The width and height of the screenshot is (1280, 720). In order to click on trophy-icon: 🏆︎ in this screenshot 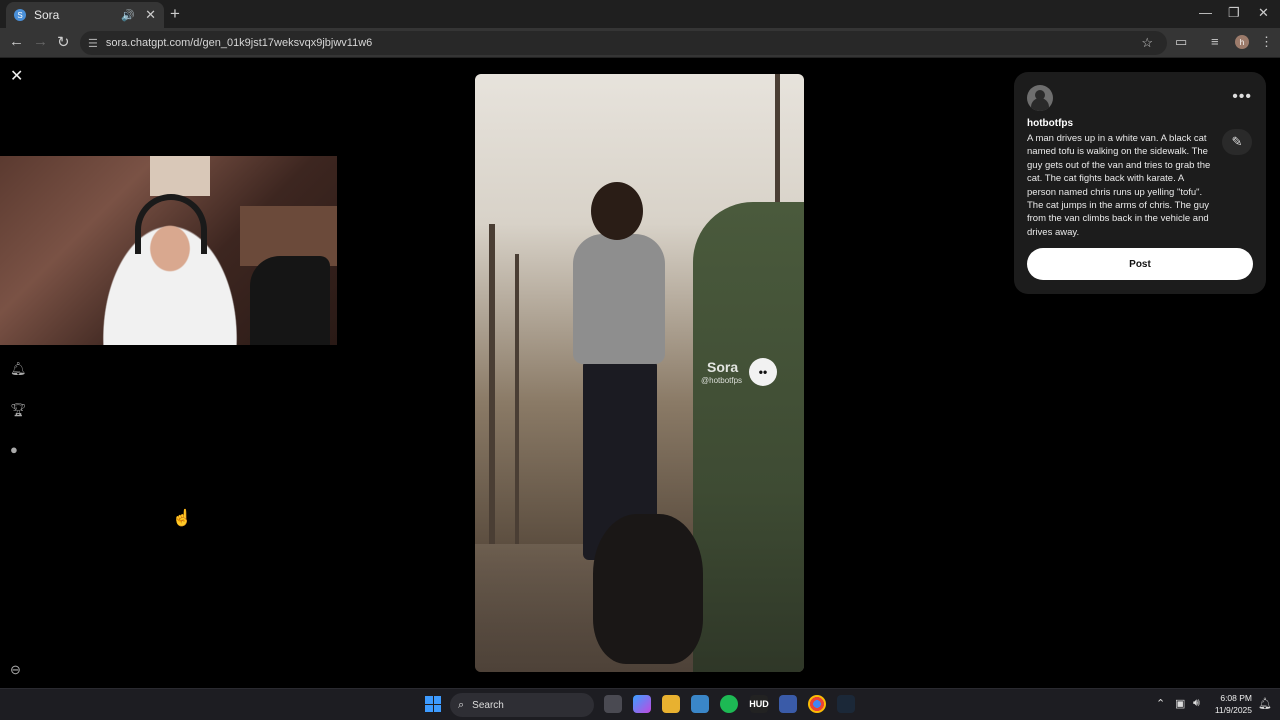, I will do `click(18, 410)`.